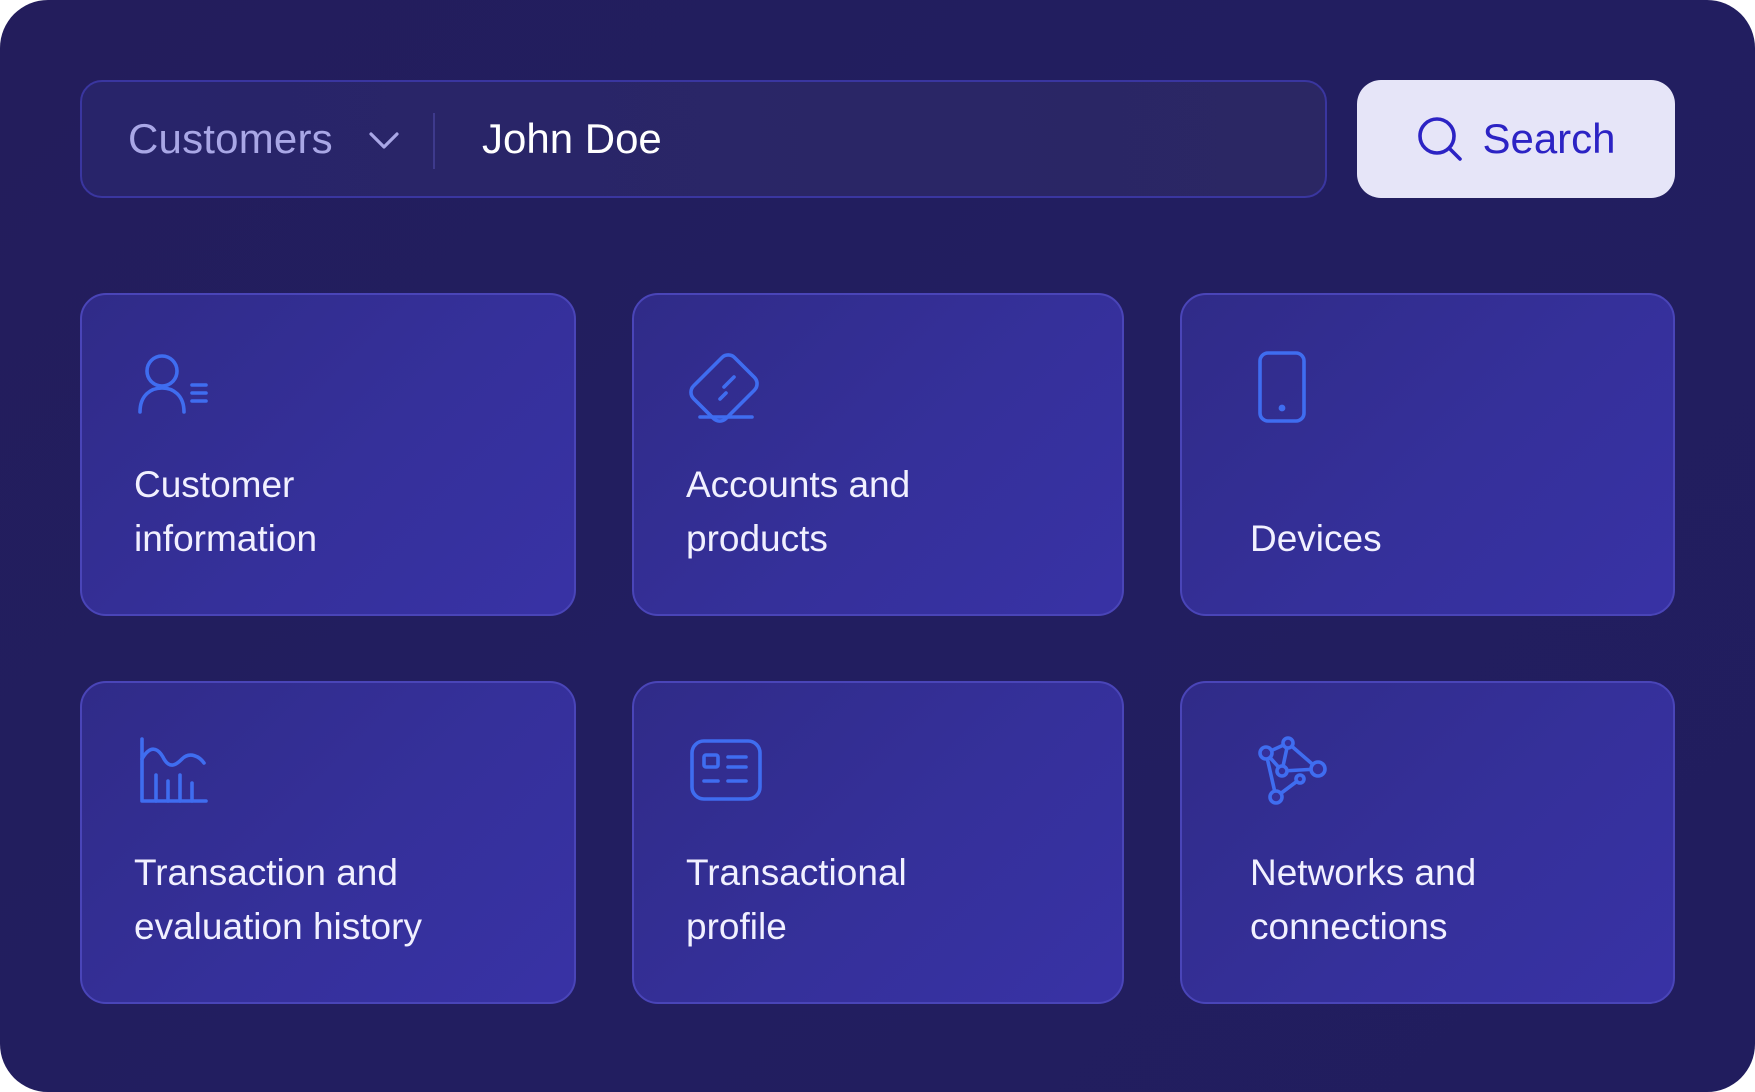  I want to click on card-label-line2: products, so click(757, 538).